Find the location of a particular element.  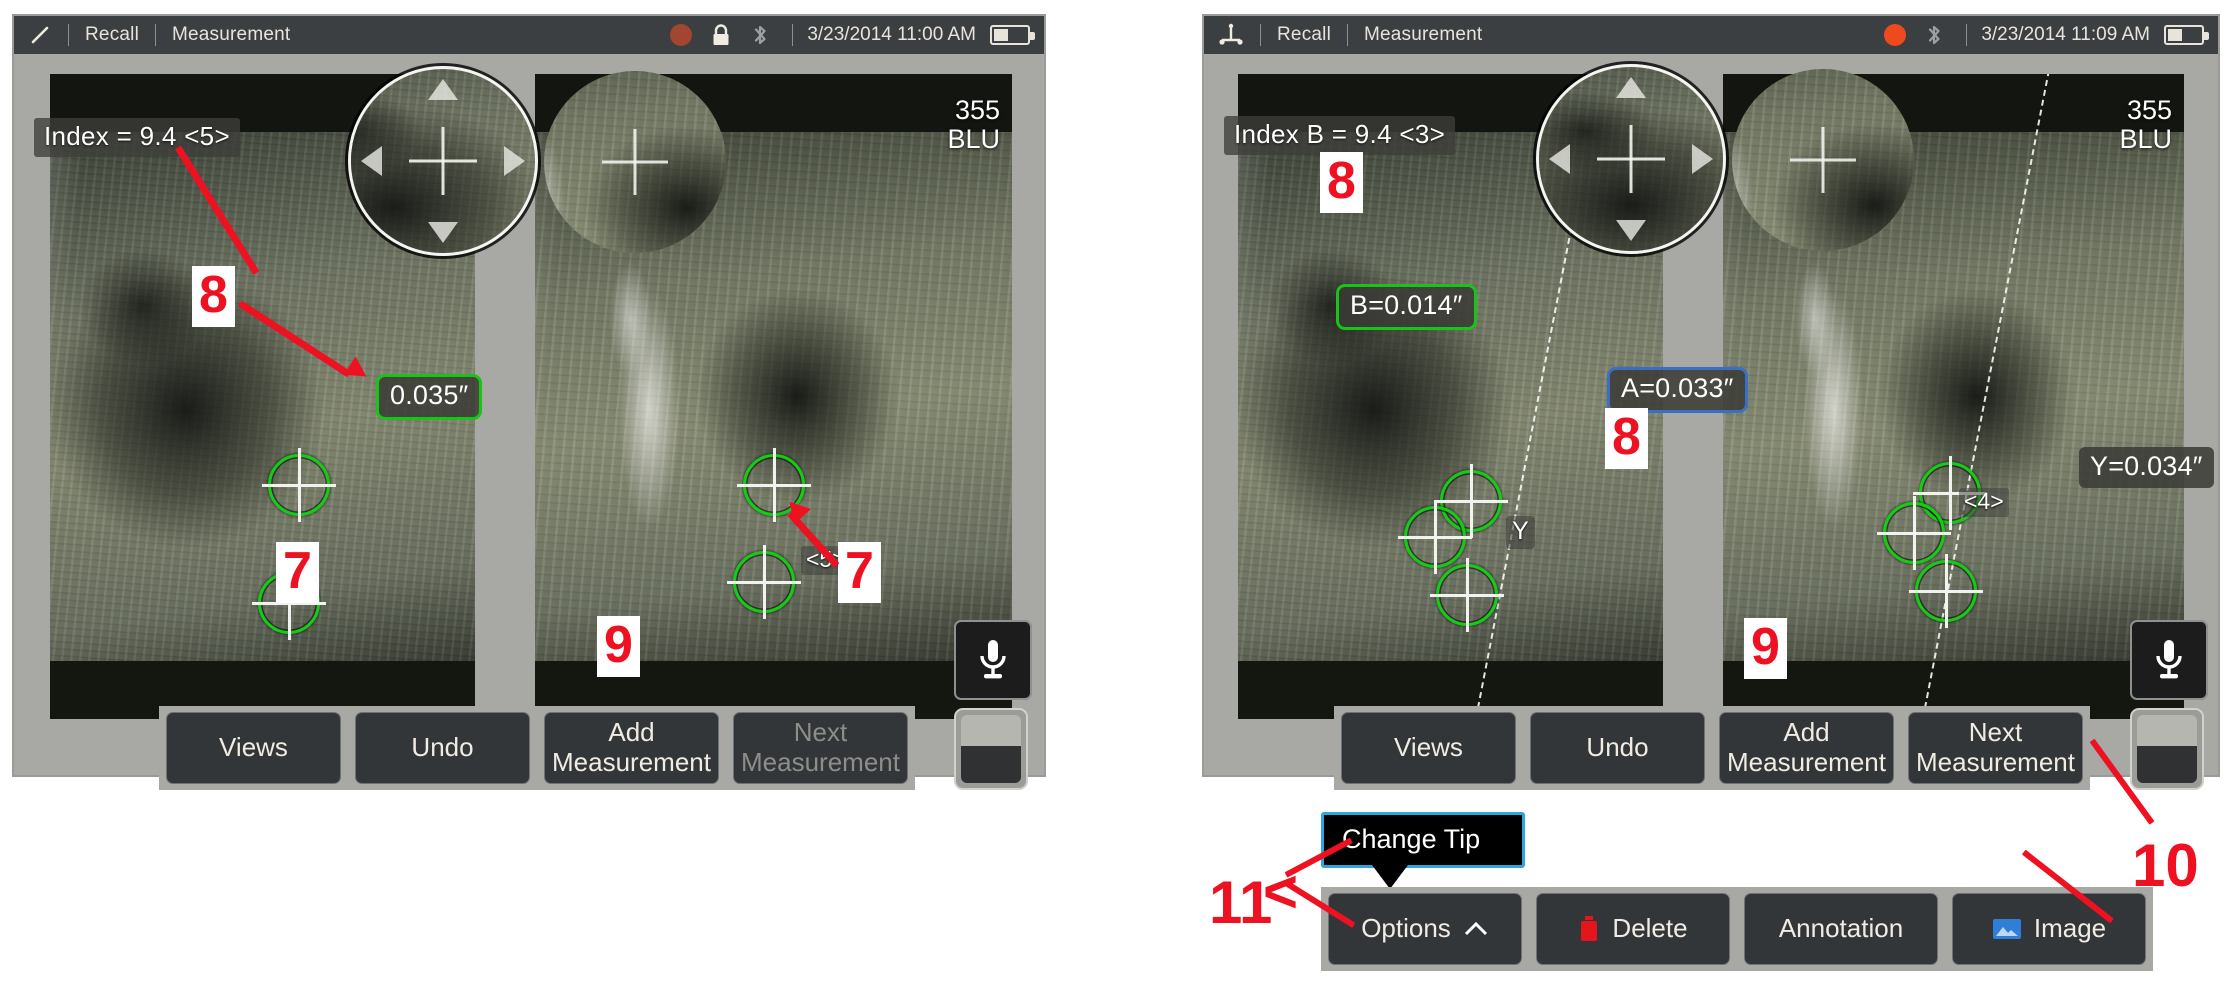

annotation-button: Annotation is located at coordinates (1841, 929).